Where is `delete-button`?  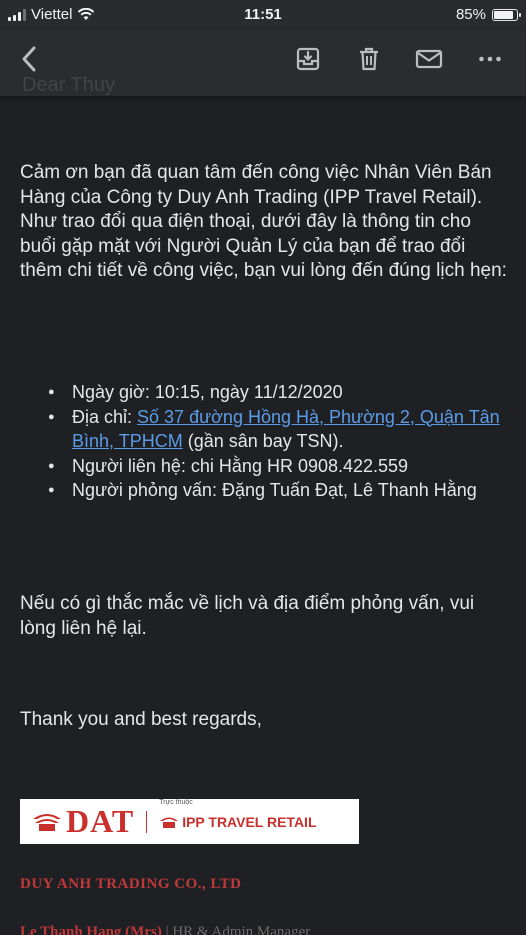 delete-button is located at coordinates (369, 59).